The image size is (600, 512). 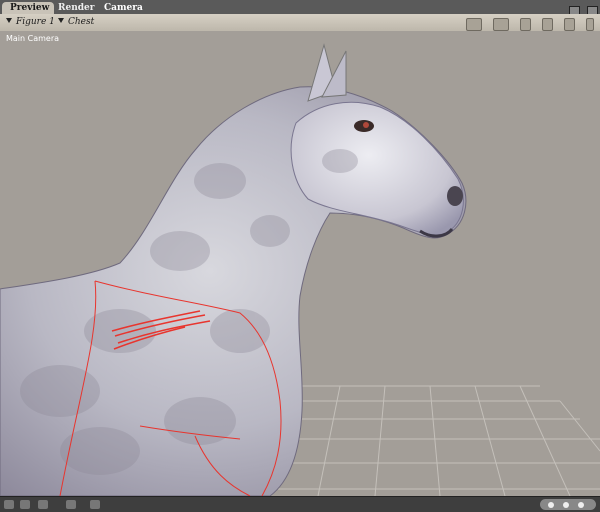 I want to click on figure-menu: Figure 1, so click(x=30, y=22).